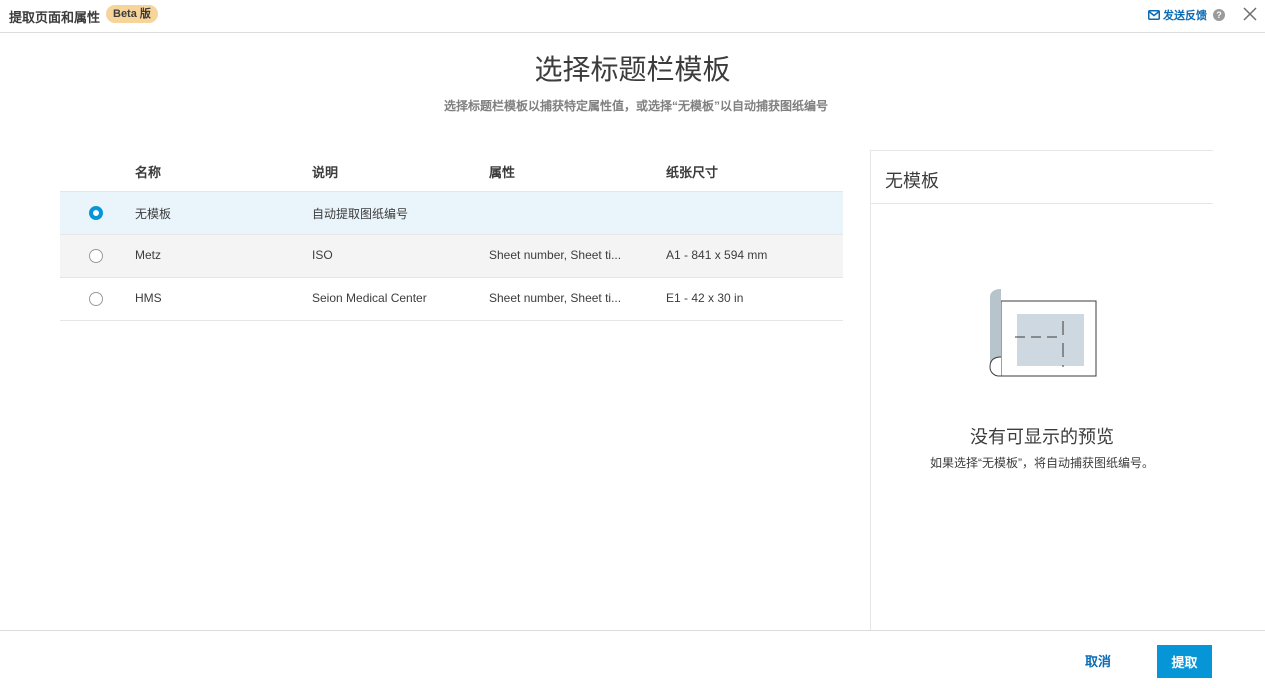 This screenshot has height=688, width=1265. I want to click on preview-title: 无模板, so click(912, 181).